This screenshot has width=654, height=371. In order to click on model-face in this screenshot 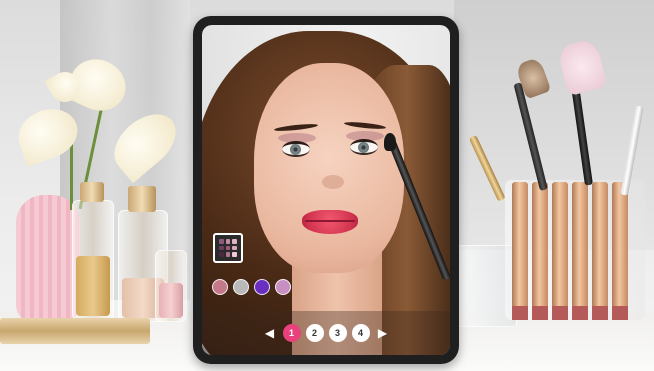, I will do `click(329, 168)`.